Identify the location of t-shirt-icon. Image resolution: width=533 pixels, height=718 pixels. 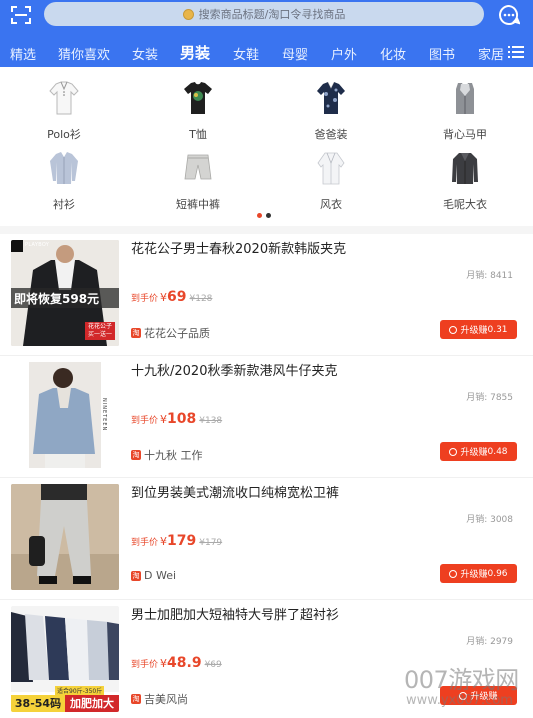
(198, 98).